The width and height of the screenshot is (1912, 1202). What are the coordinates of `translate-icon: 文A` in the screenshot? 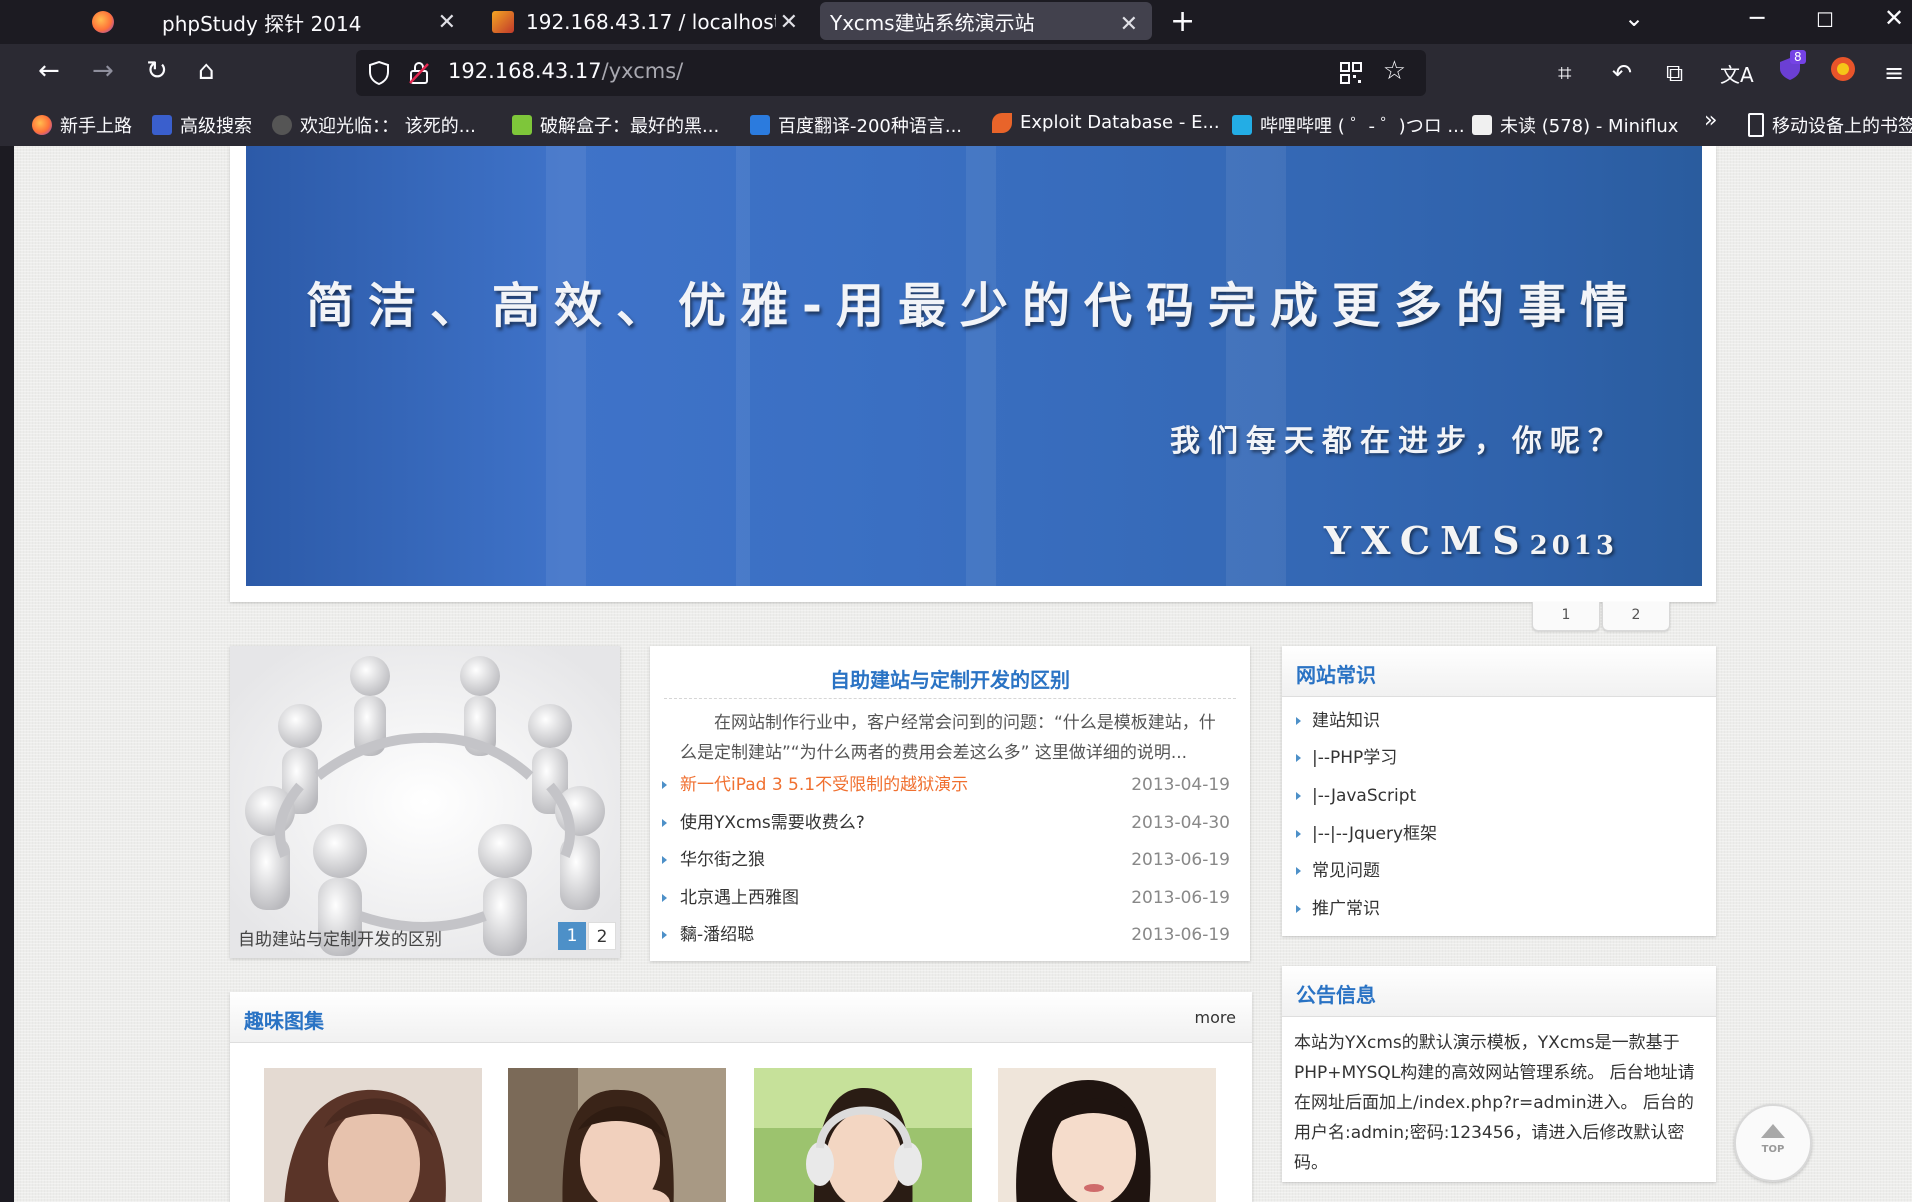 It's located at (1737, 73).